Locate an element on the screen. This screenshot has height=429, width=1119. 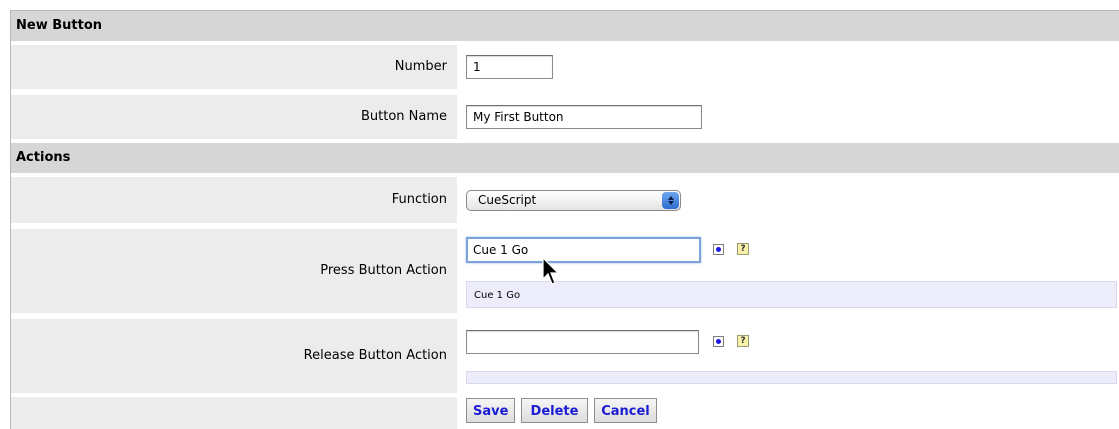
button-name-input is located at coordinates (584, 117).